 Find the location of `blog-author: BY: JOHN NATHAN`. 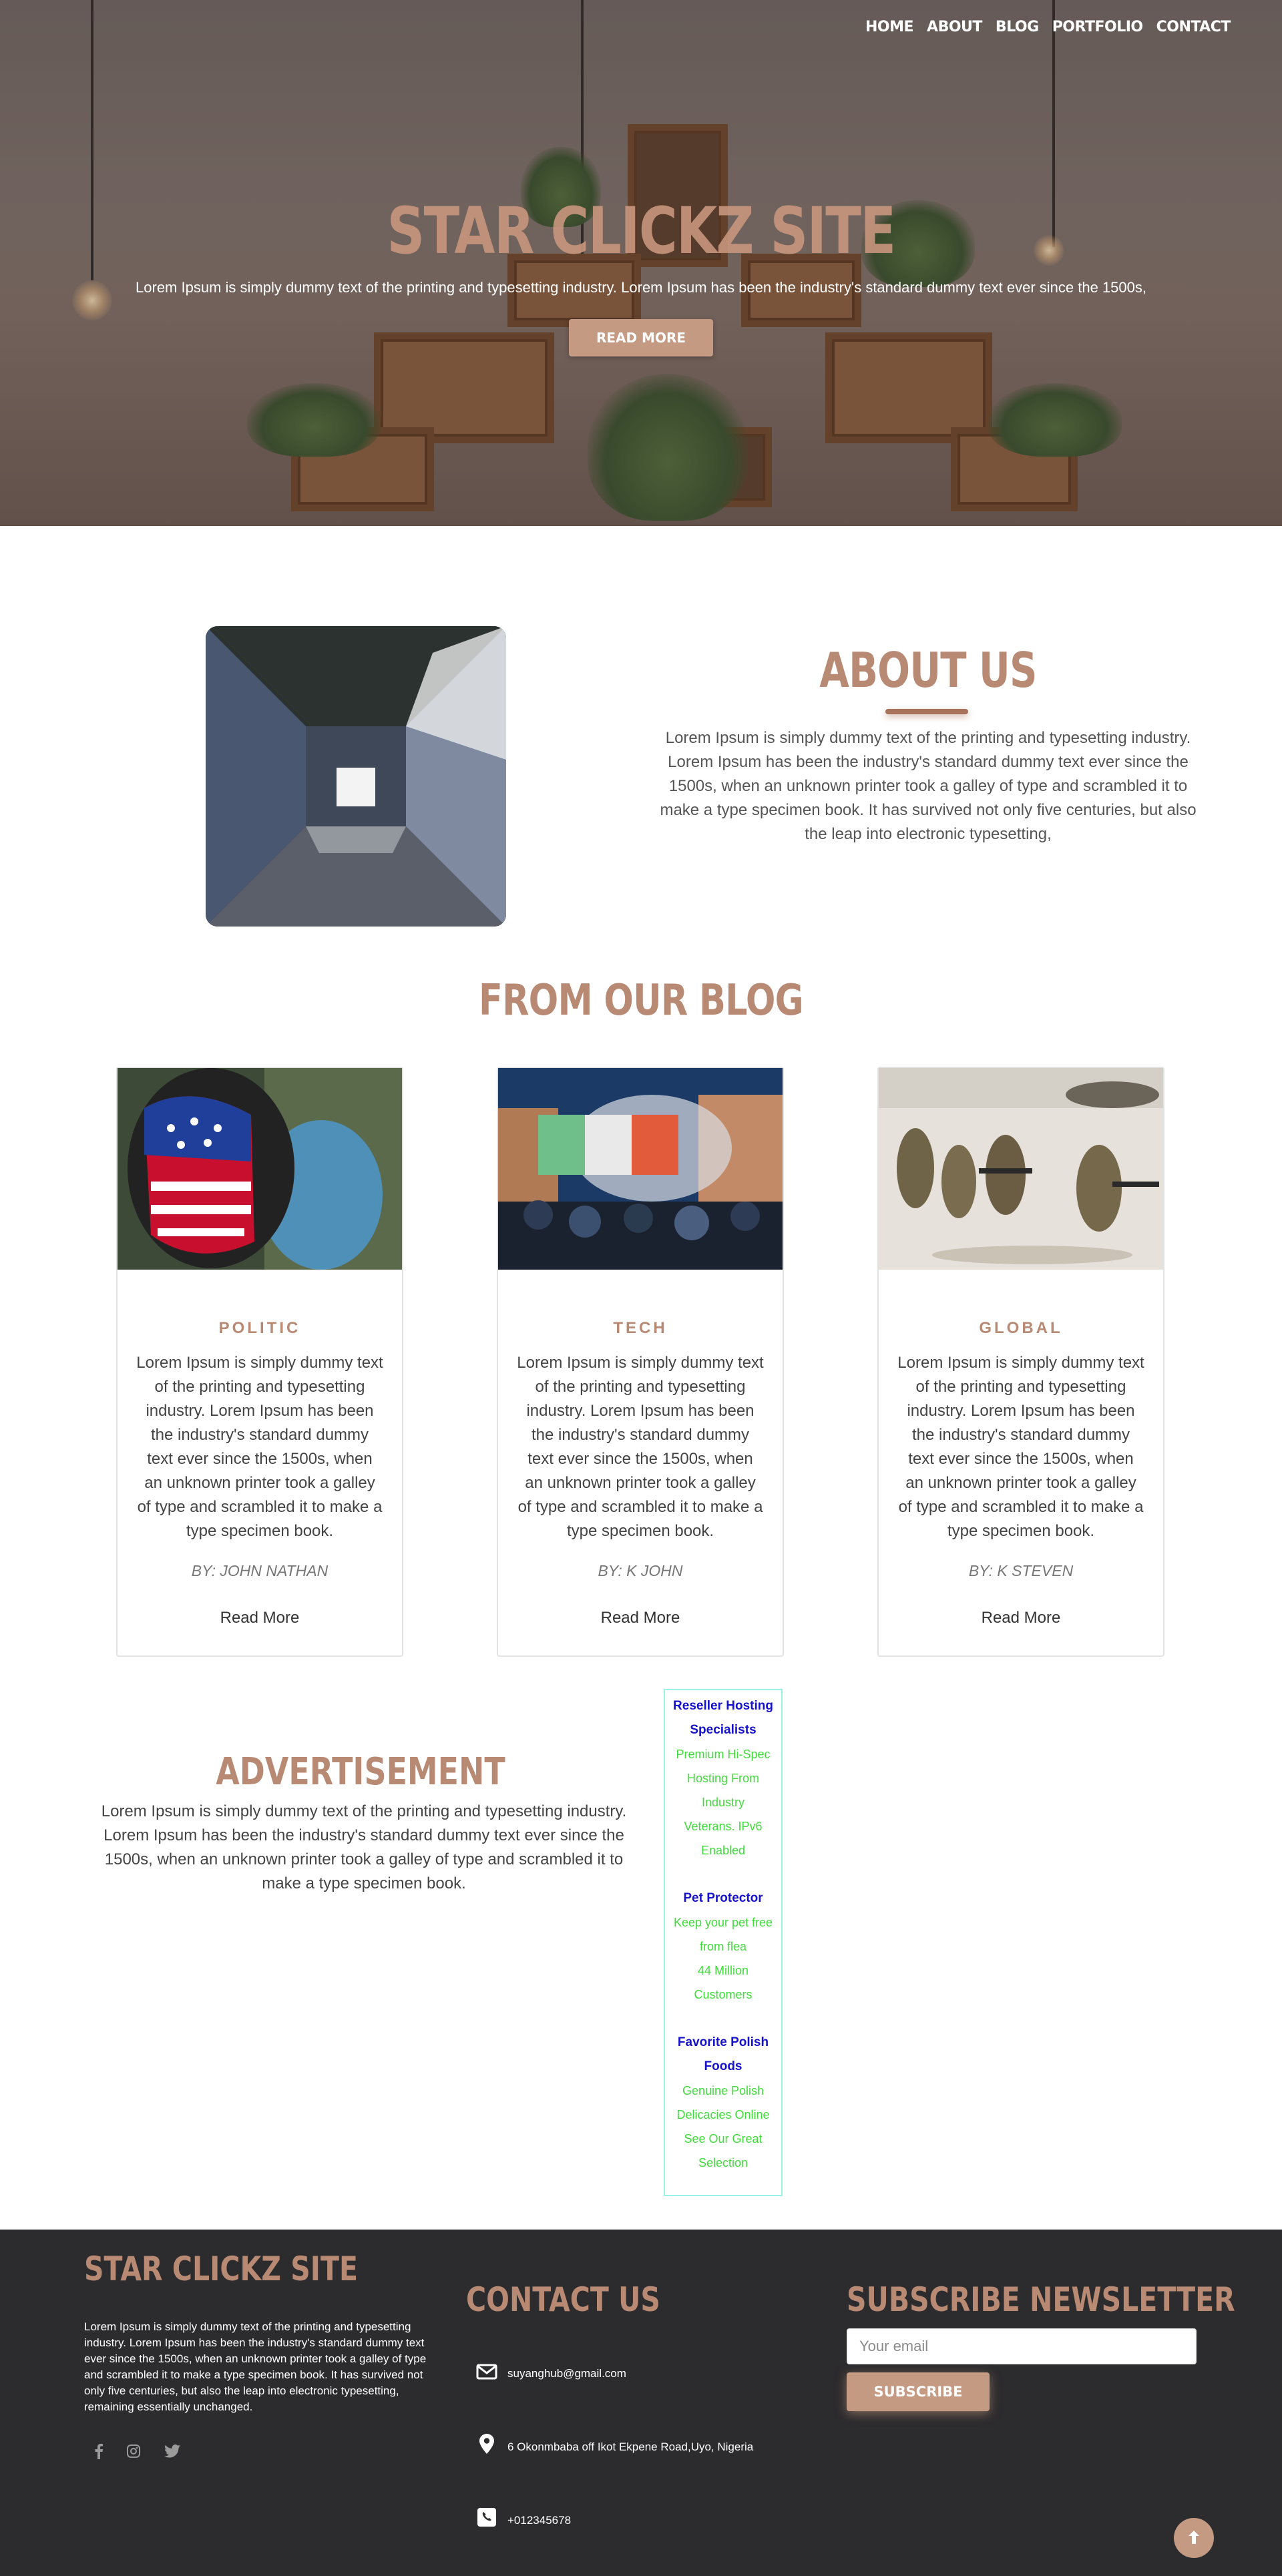

blog-author: BY: JOHN NATHAN is located at coordinates (260, 1570).